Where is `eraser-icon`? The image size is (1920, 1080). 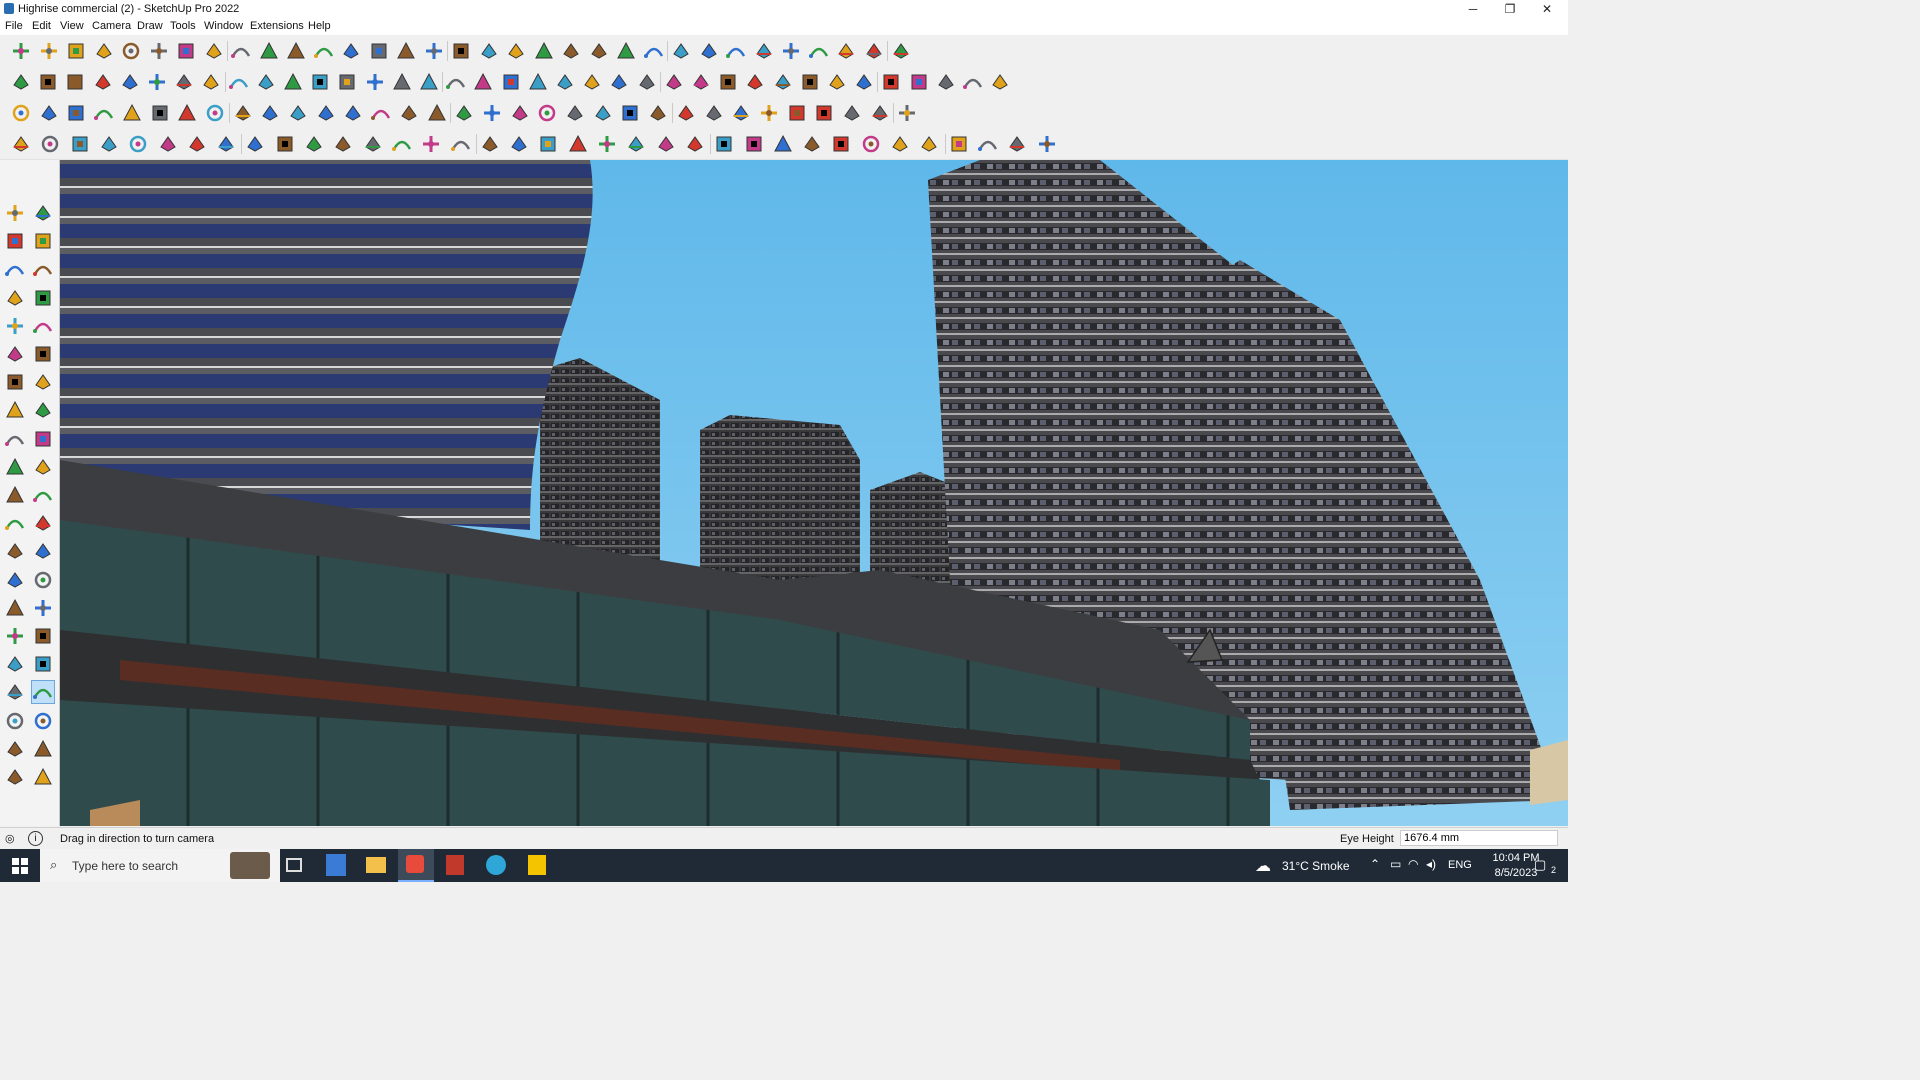
eraser-icon is located at coordinates (43, 241).